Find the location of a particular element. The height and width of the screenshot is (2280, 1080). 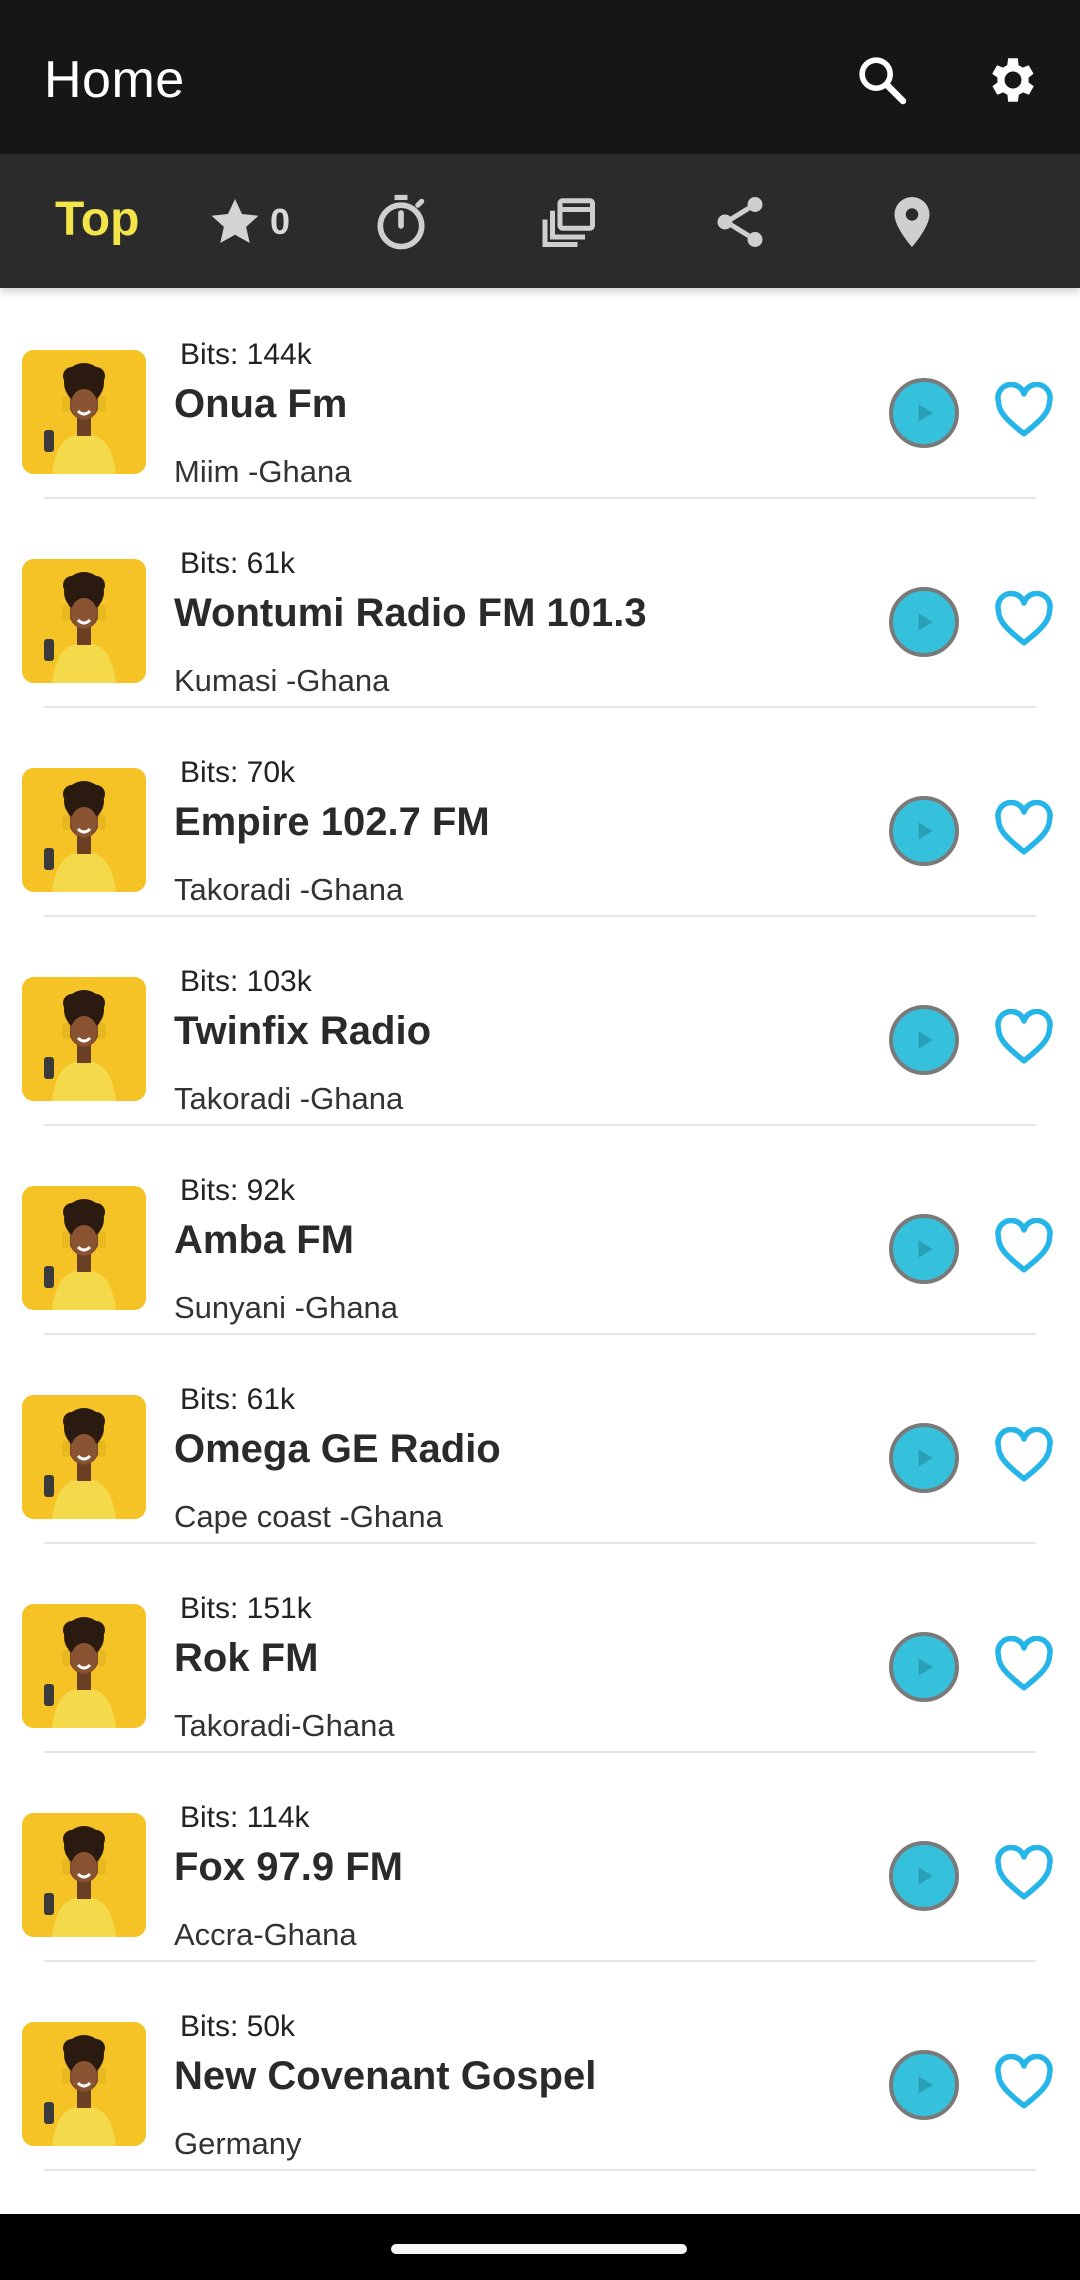

bitrate-label: Bits: 144k is located at coordinates (246, 354).